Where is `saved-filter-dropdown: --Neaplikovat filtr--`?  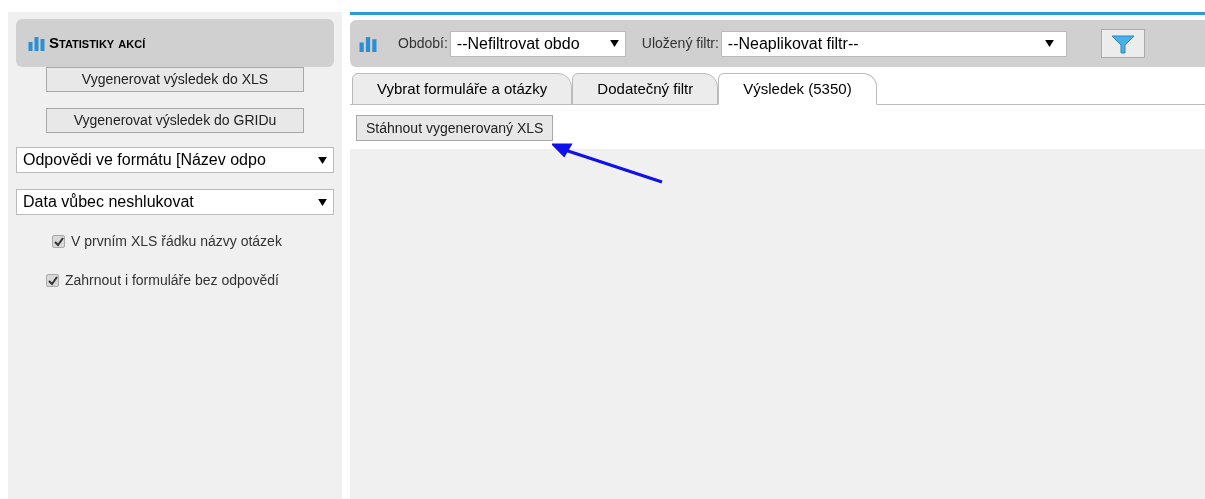 saved-filter-dropdown: --Neaplikovat filtr-- is located at coordinates (893, 43).